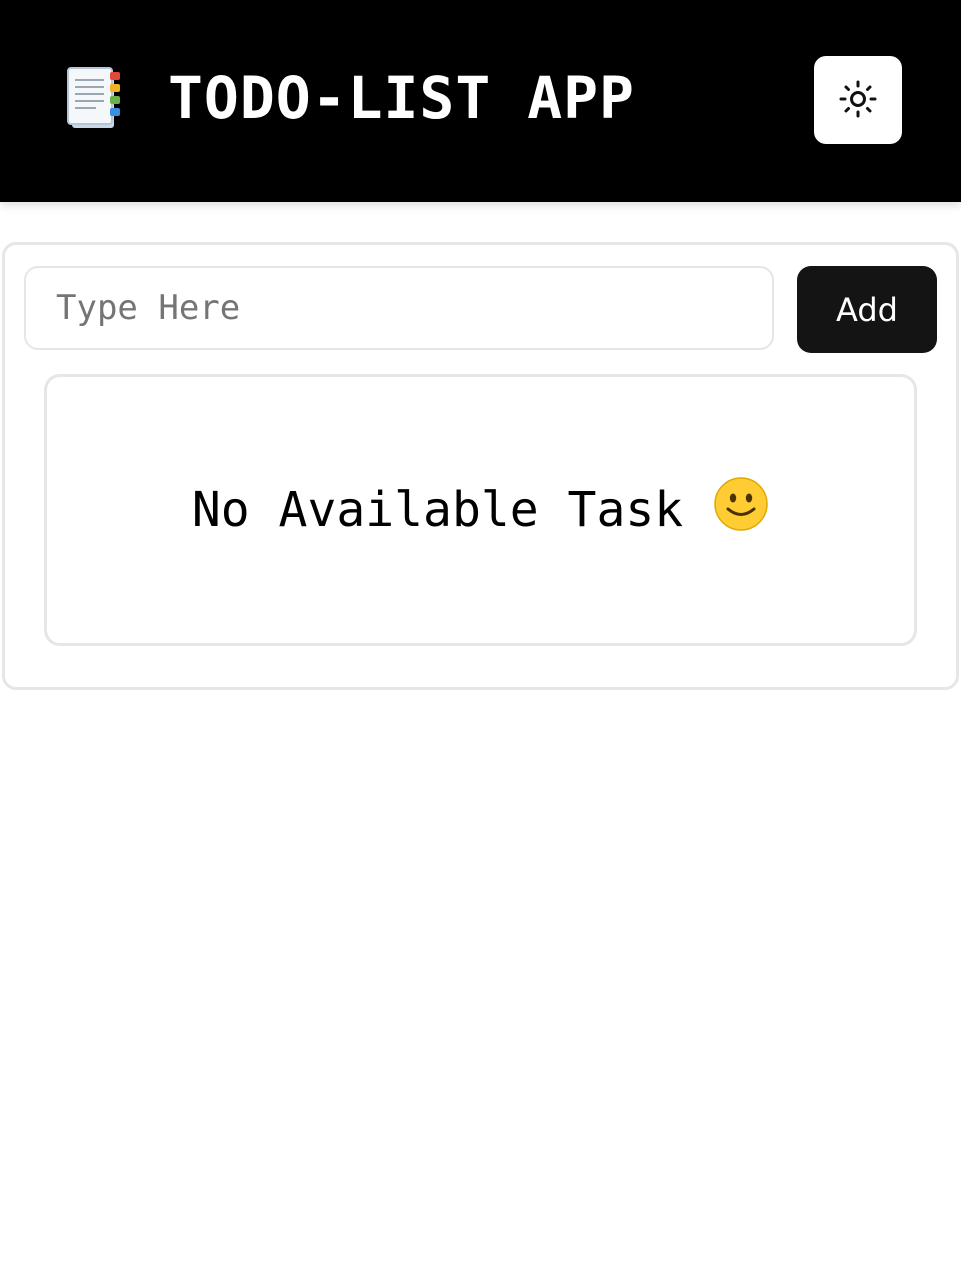  Describe the element at coordinates (401, 98) in the screenshot. I see `app-title: TODO-LIST APP` at that location.